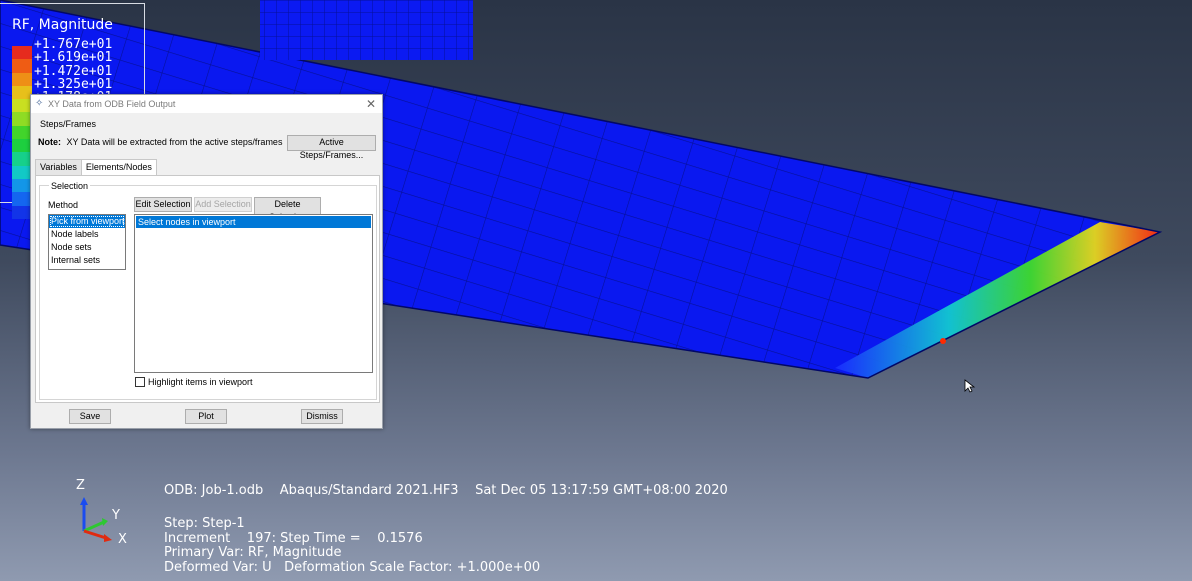 The image size is (1192, 581). I want to click on list-item: Select nodes in viewport, so click(253, 222).